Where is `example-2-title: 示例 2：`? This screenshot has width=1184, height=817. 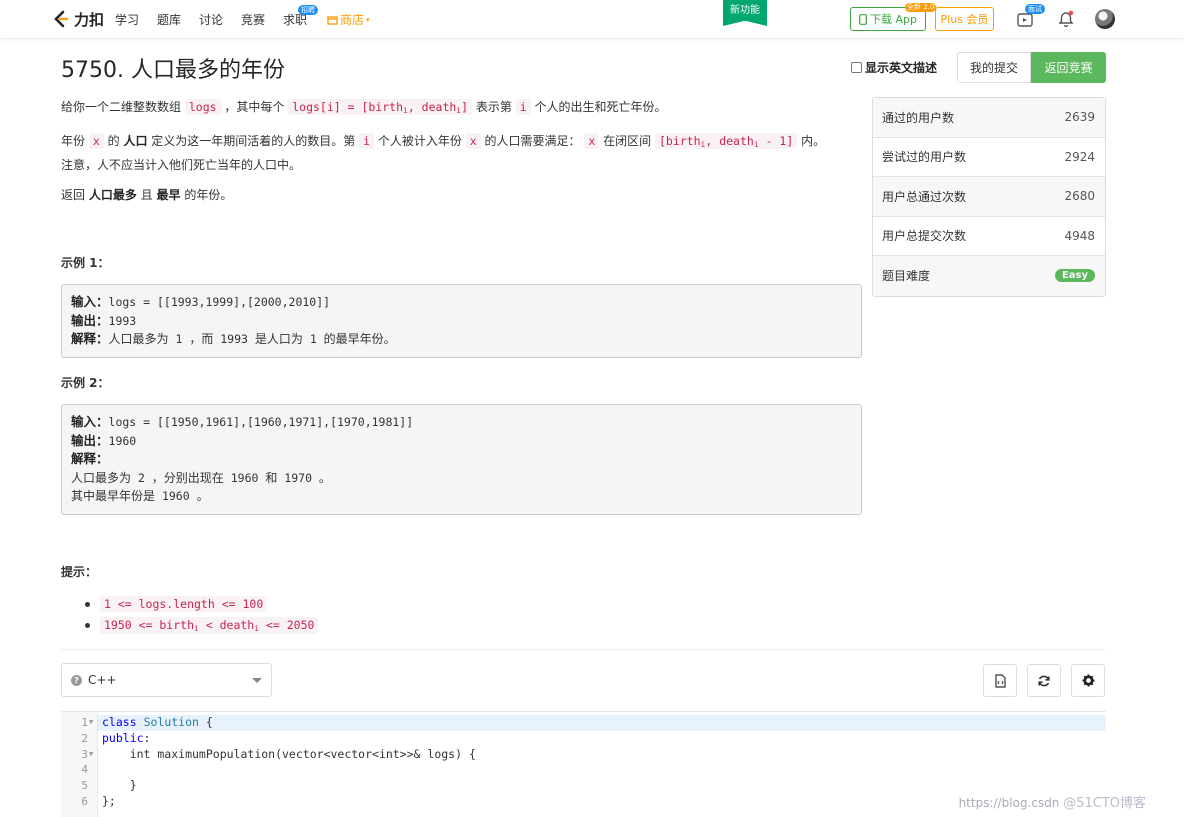 example-2-title: 示例 2： is located at coordinates (85, 383).